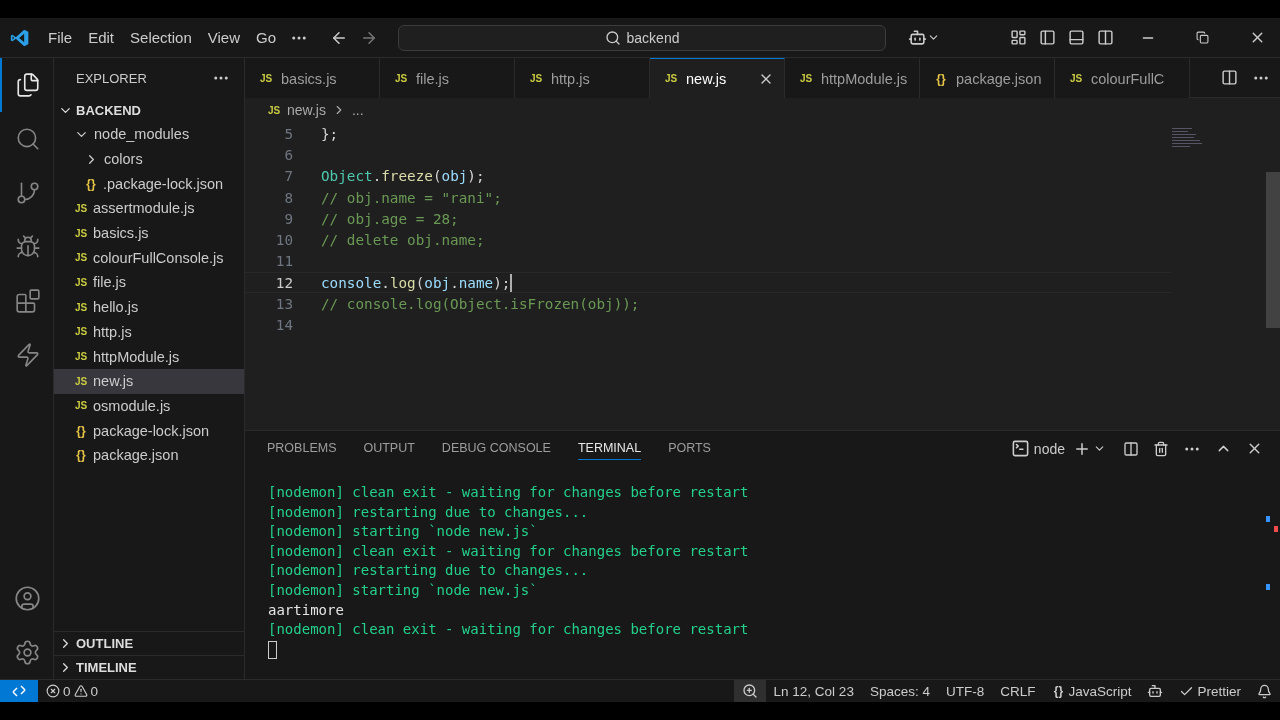  What do you see at coordinates (302, 448) in the screenshot?
I see `panel-tab: PROBLEMS` at bounding box center [302, 448].